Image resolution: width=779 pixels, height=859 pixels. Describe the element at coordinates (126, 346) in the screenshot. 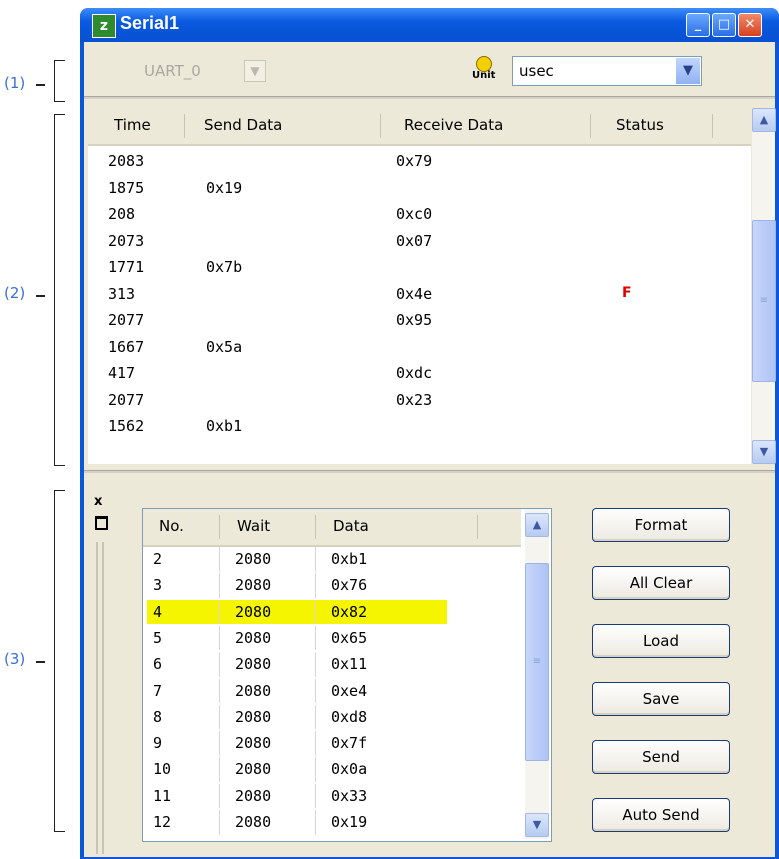

I see `log-time: 1667` at that location.